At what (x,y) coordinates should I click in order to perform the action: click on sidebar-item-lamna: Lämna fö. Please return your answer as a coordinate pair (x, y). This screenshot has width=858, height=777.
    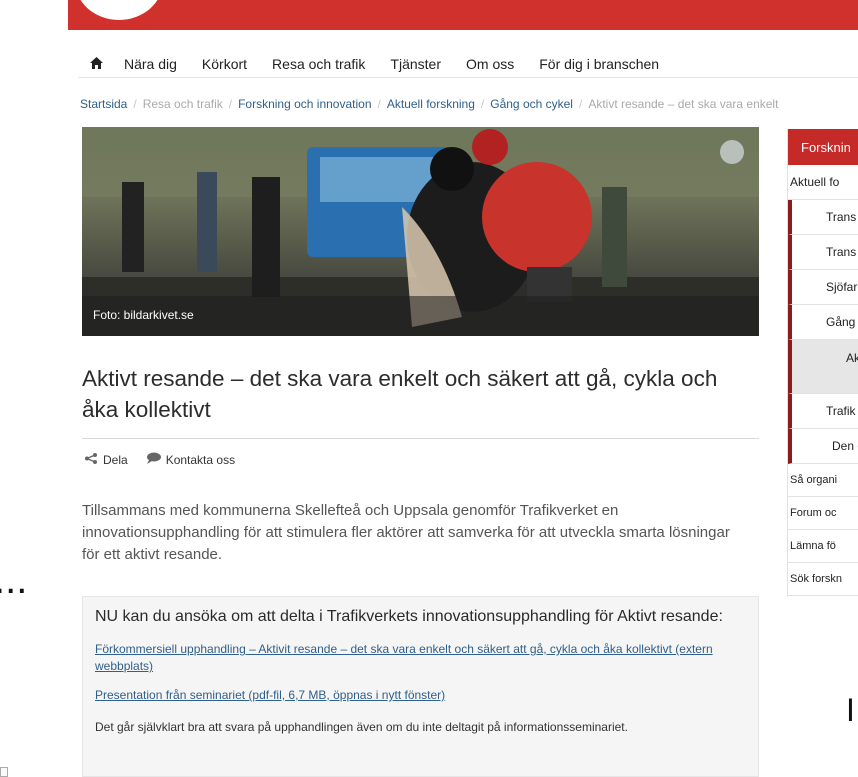
    Looking at the image, I should click on (823, 546).